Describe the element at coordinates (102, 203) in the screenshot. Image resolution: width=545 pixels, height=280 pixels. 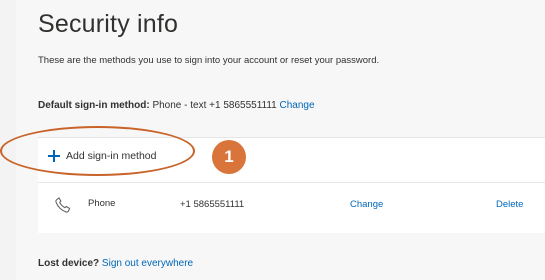
I see `method-name: Phone` at that location.